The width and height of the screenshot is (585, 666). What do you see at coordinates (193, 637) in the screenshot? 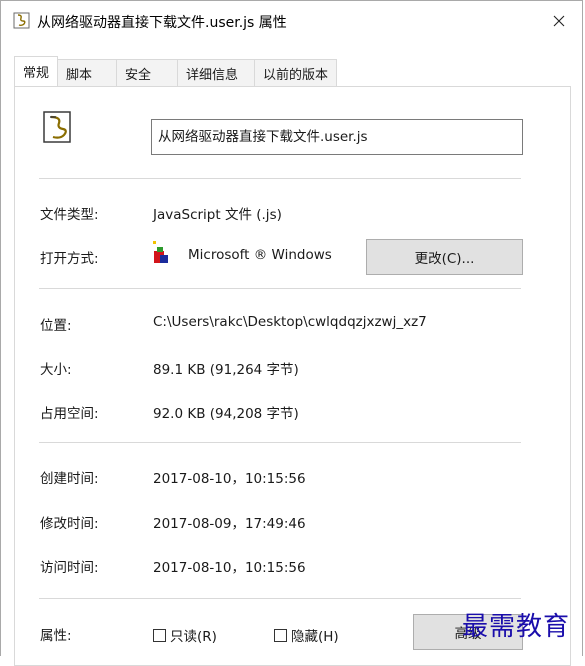
I see `readonly-label: 只读(R)` at bounding box center [193, 637].